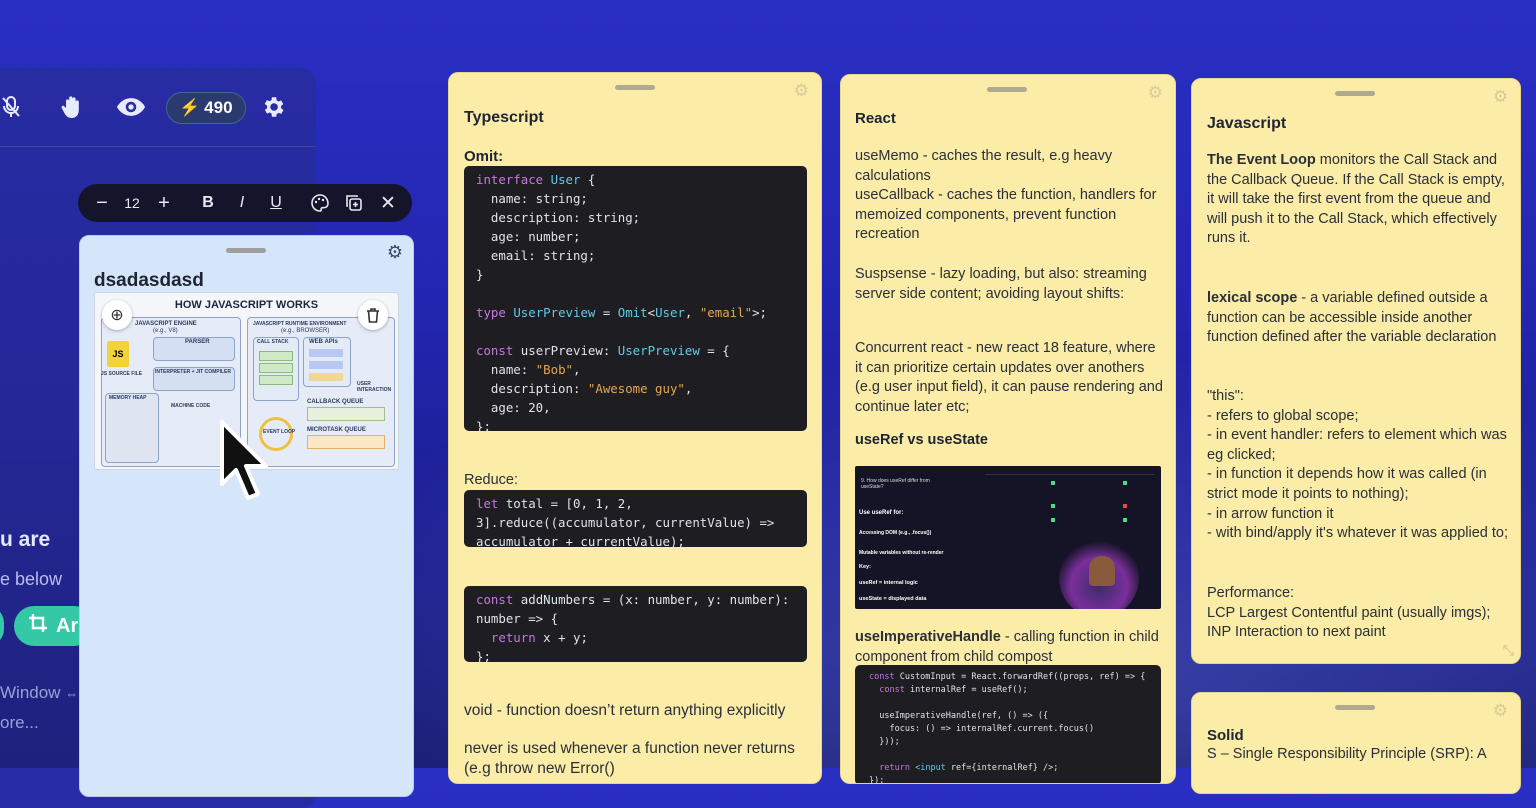 This screenshot has height=808, width=1536. I want to click on bolt-icon: ⚡, so click(190, 107).